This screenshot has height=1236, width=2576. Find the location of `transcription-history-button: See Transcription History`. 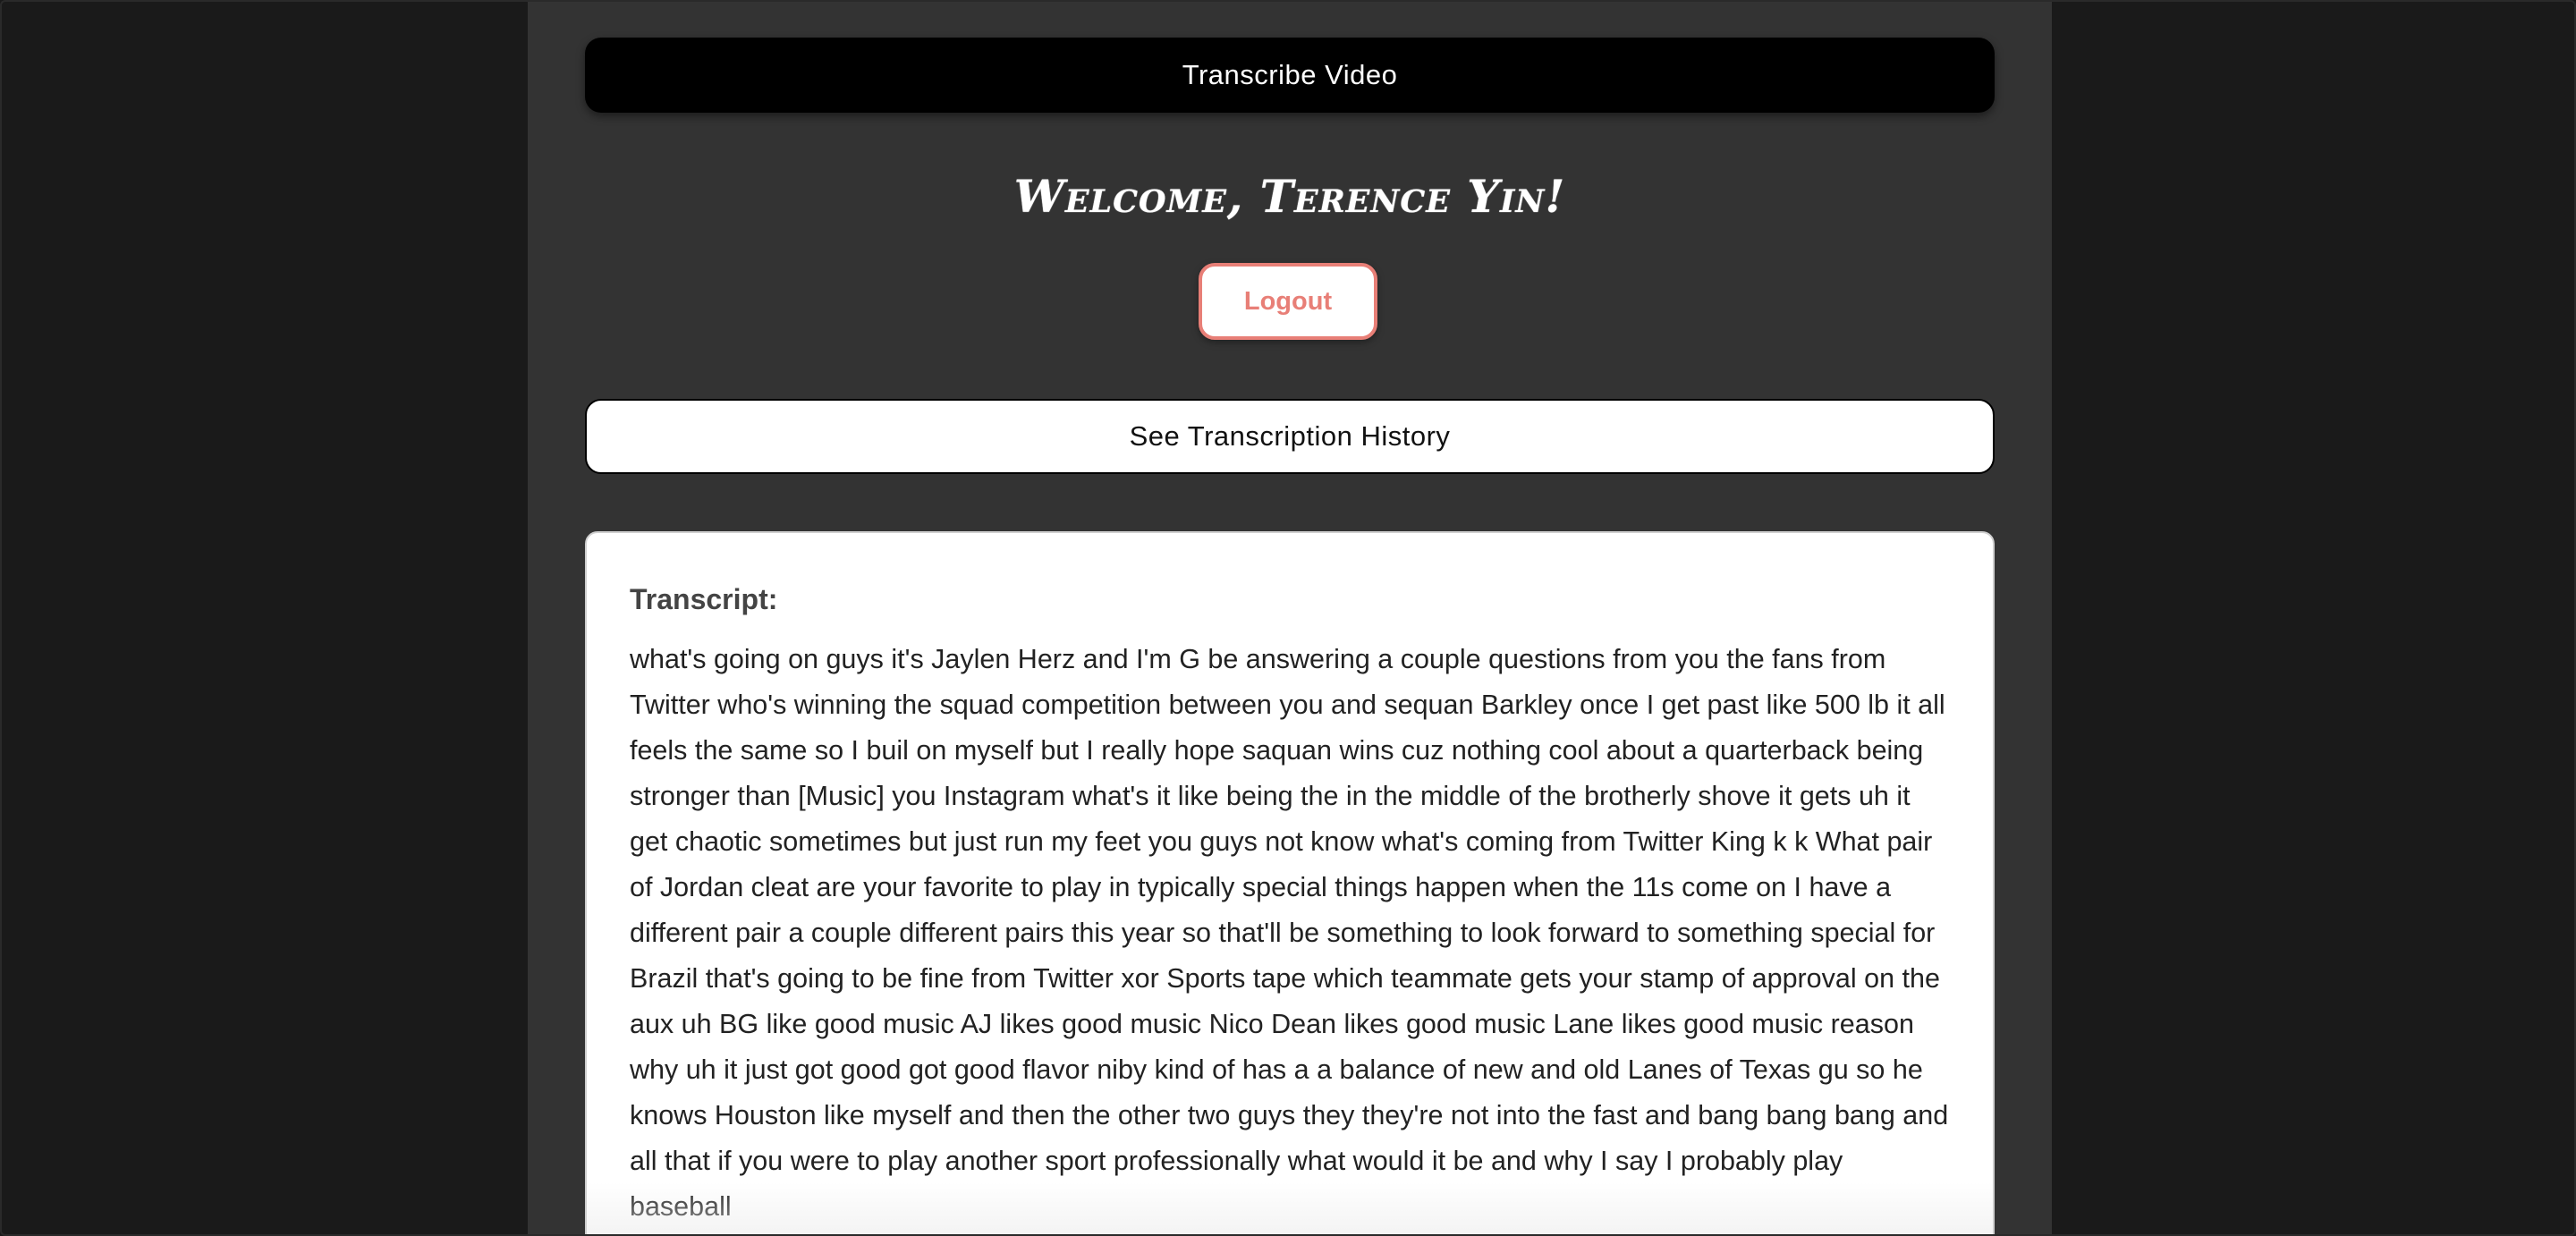

transcription-history-button: See Transcription History is located at coordinates (1290, 437).